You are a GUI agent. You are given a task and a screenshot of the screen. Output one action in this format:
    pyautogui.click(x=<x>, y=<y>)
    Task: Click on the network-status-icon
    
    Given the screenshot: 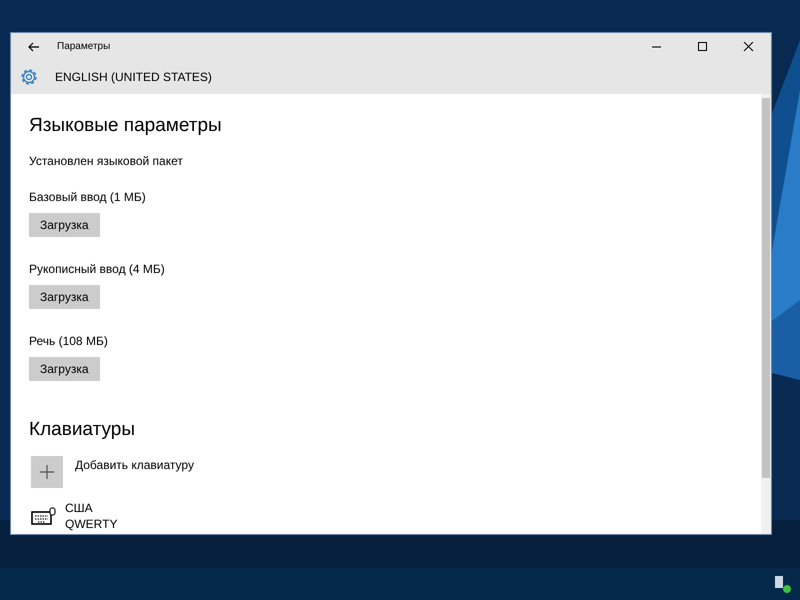 What is the action you would take?
    pyautogui.click(x=782, y=584)
    